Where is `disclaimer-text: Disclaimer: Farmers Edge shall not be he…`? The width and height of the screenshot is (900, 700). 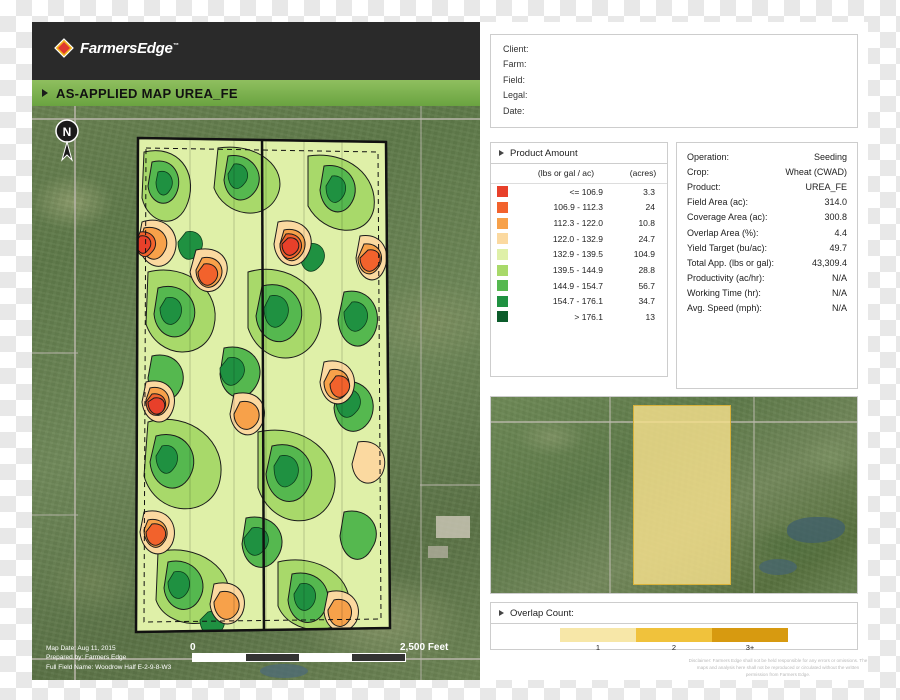 disclaimer-text: Disclaimer: Farmers Edge shall not be he… is located at coordinates (778, 667).